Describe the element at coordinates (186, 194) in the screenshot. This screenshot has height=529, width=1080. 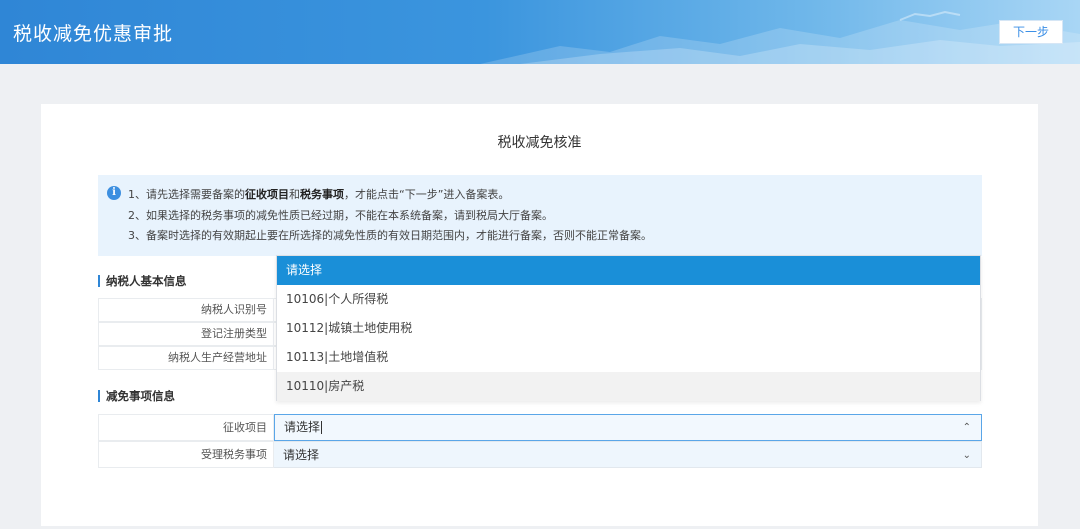
I see `notice-line-1-prefix: 1、请先选择需要备案的` at that location.